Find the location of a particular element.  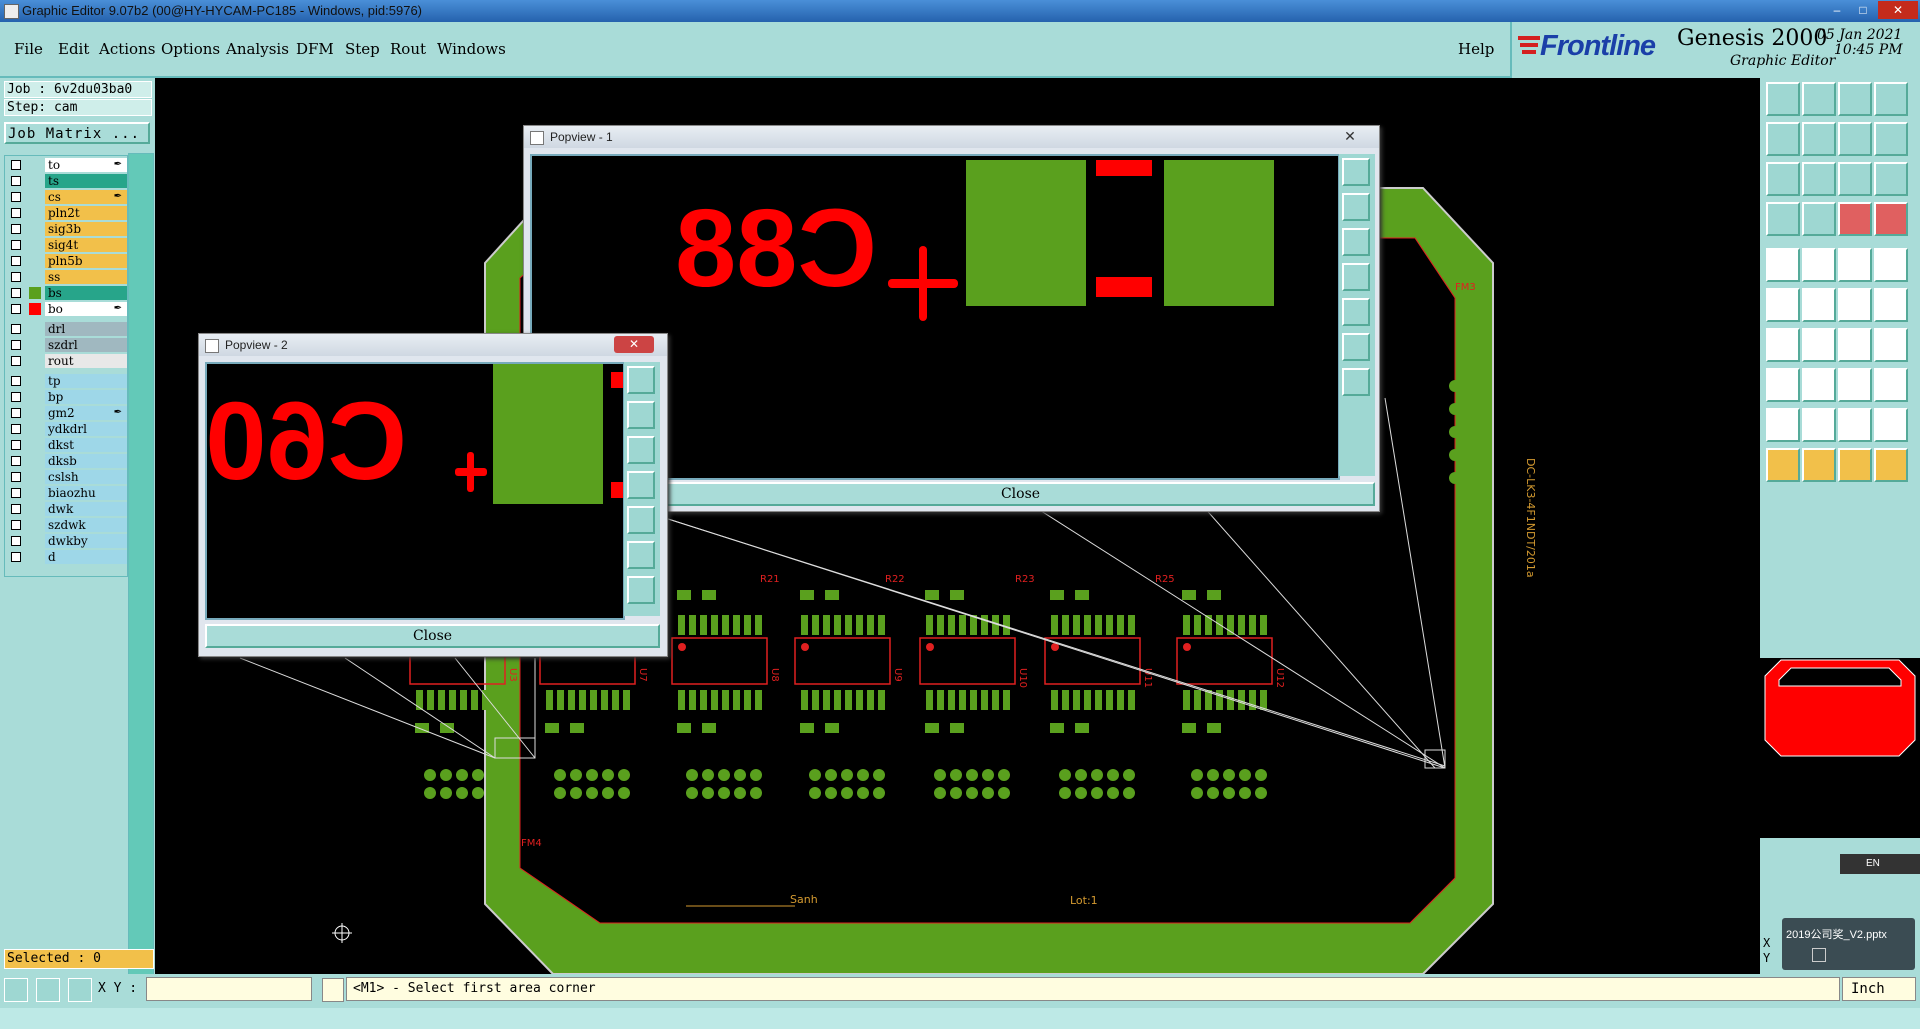

notification-popup: 2019公司奖_V2.pptx is located at coordinates (1848, 944).